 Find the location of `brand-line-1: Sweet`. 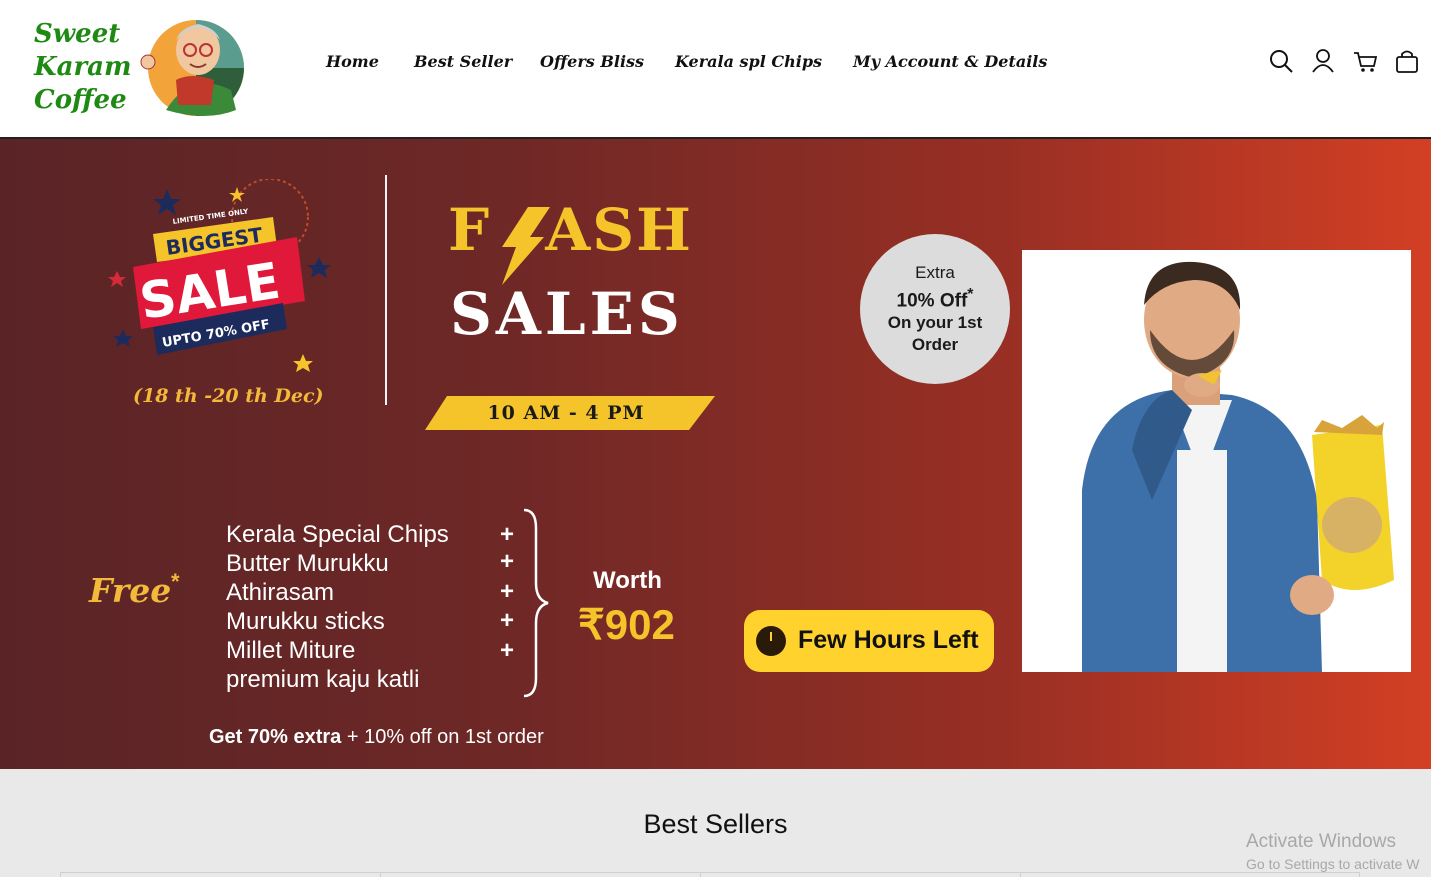

brand-line-1: Sweet is located at coordinates (77, 34).